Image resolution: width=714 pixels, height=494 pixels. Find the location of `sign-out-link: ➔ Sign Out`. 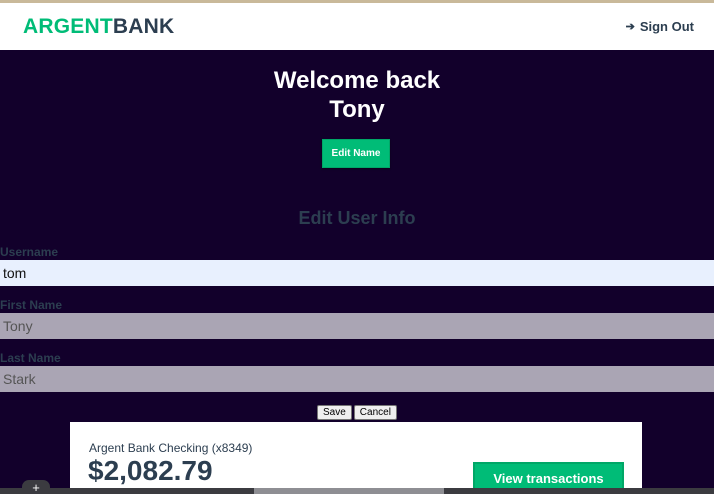

sign-out-link: ➔ Sign Out is located at coordinates (660, 26).